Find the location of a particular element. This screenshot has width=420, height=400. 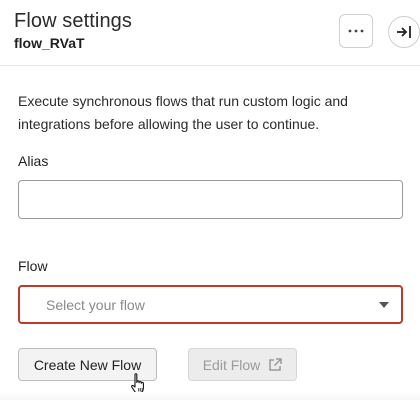

edit-flow-label: Edit Flow is located at coordinates (231, 364).